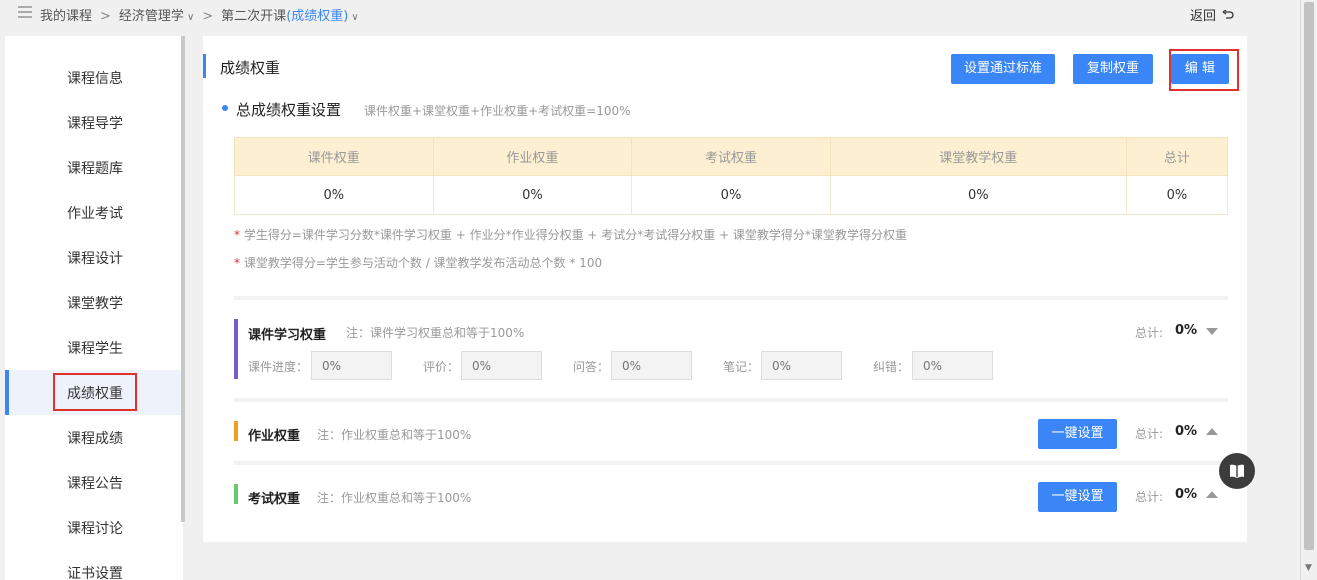  What do you see at coordinates (351, 365) in the screenshot?
I see `courseware-progress-input` at bounding box center [351, 365].